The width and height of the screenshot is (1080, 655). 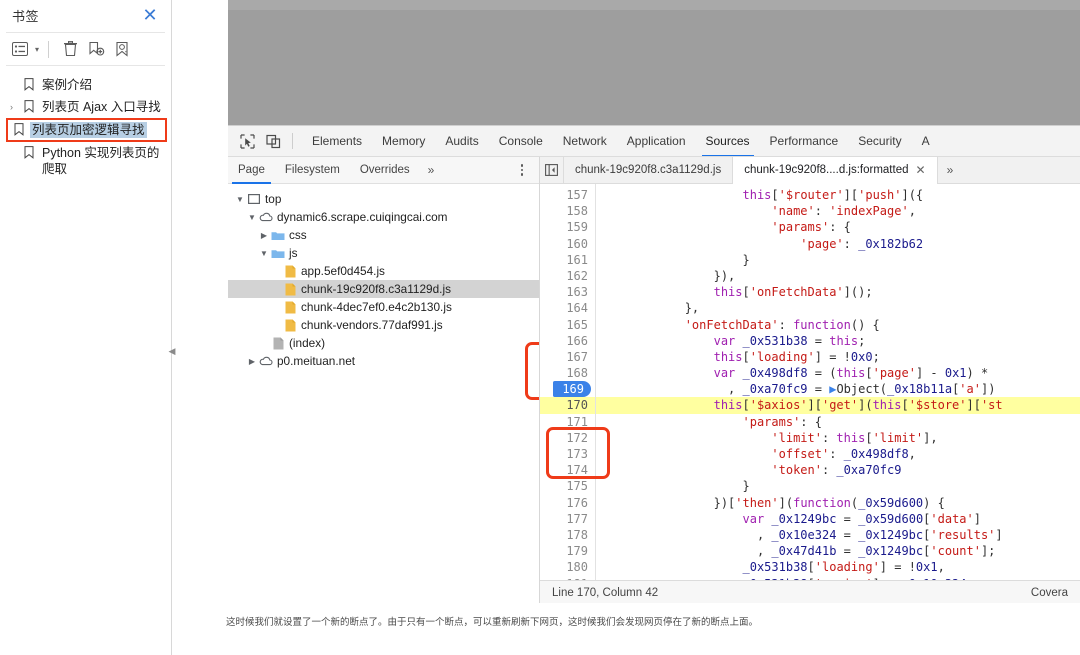 What do you see at coordinates (567, 578) in the screenshot?
I see `line-number-181: 181` at bounding box center [567, 578].